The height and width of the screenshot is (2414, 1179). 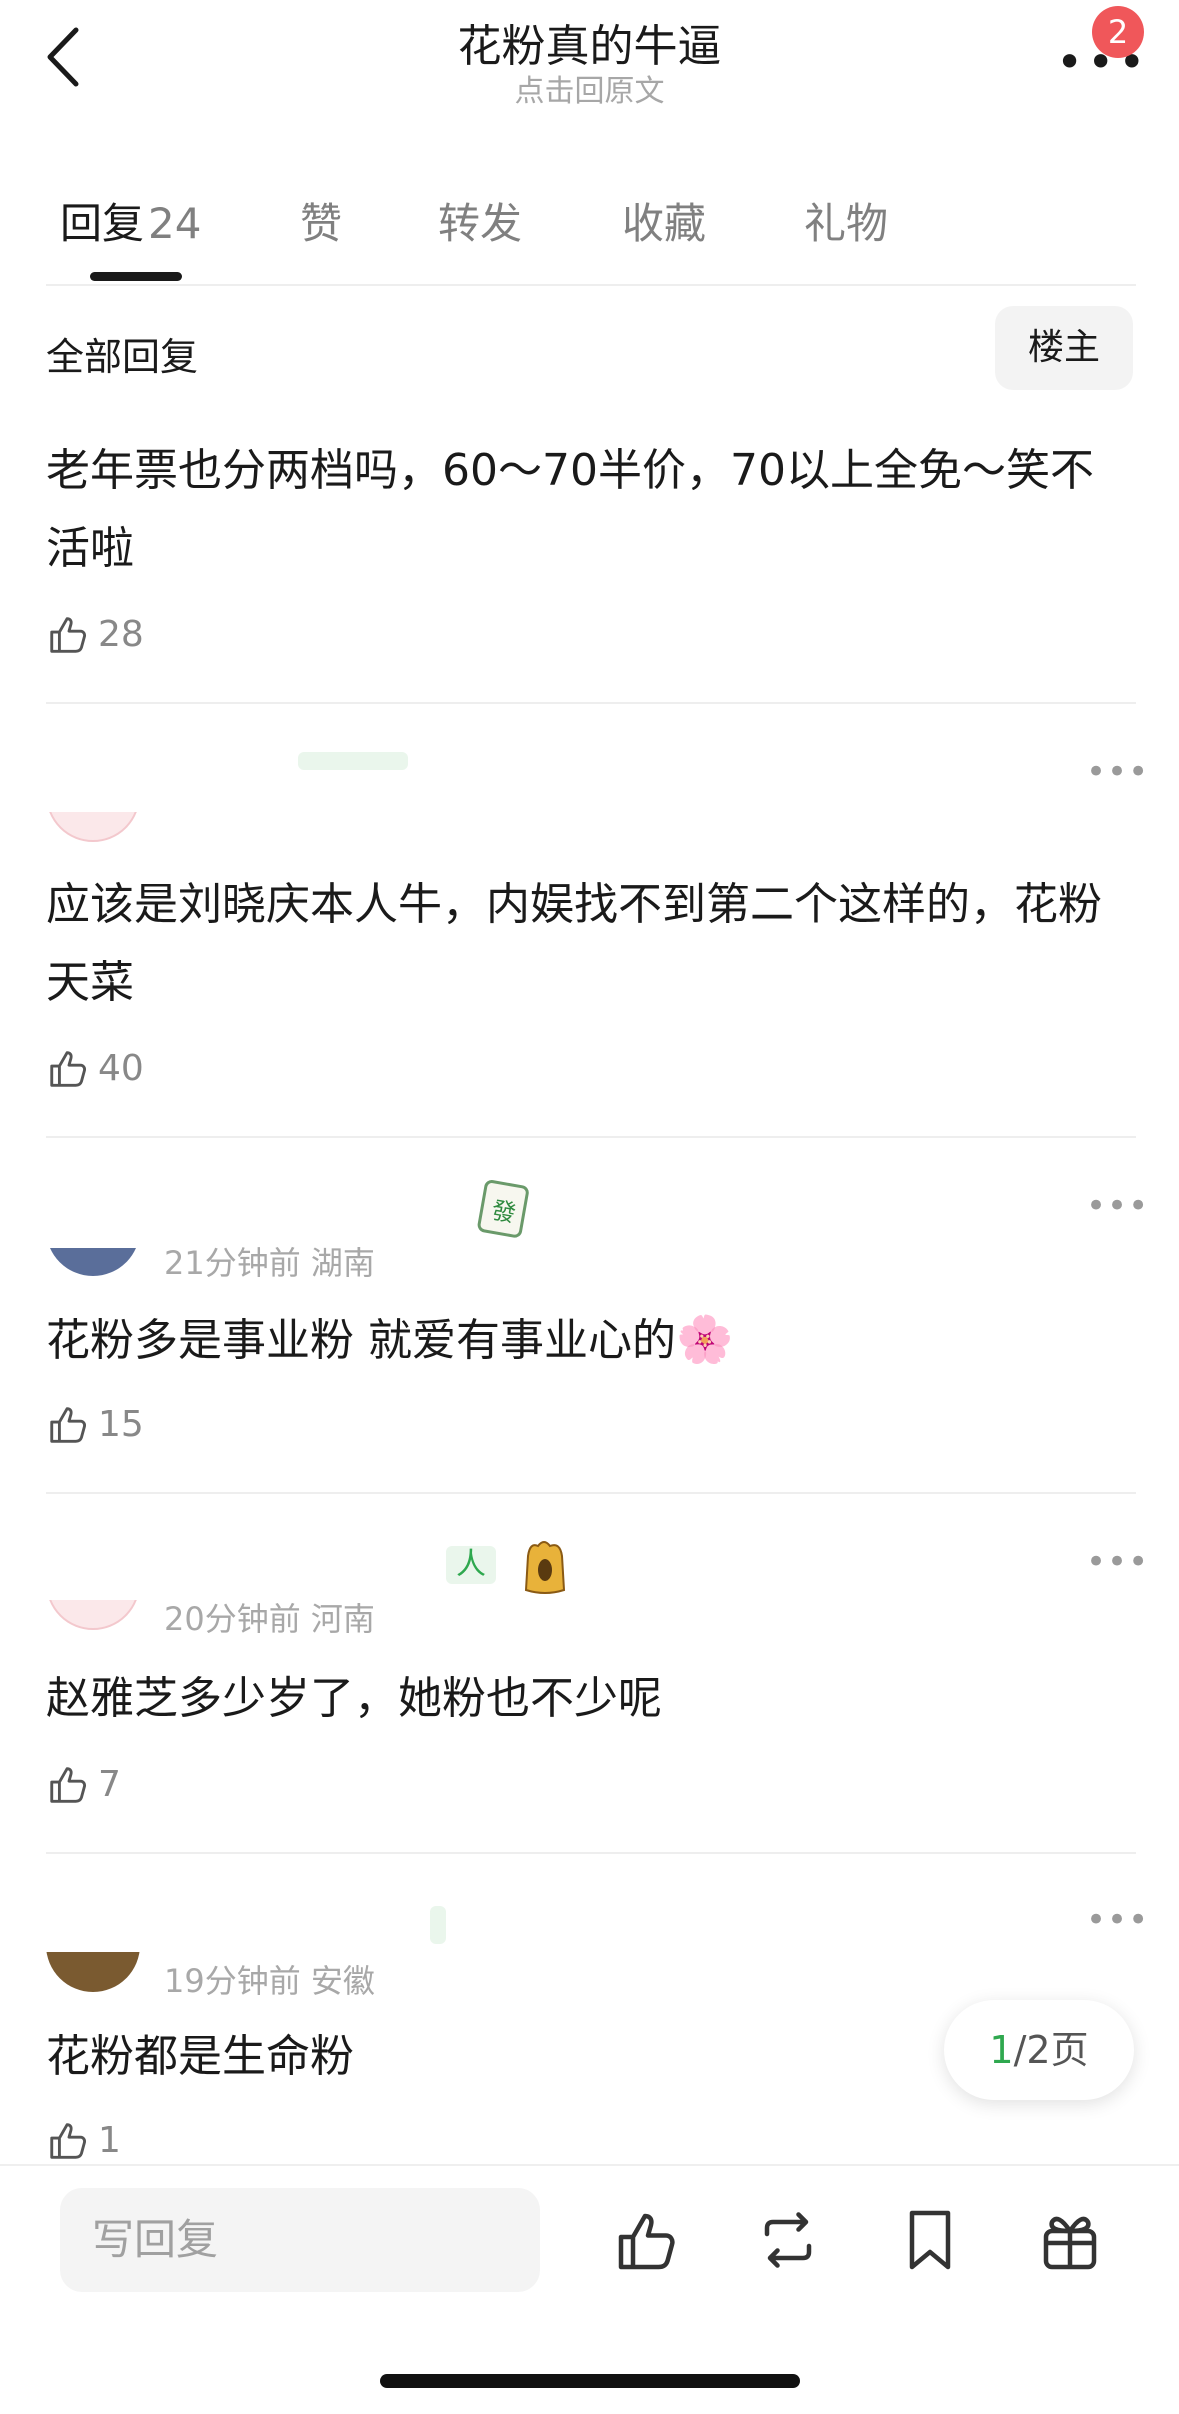 What do you see at coordinates (109, 2140) in the screenshot?
I see `like-count: 1` at bounding box center [109, 2140].